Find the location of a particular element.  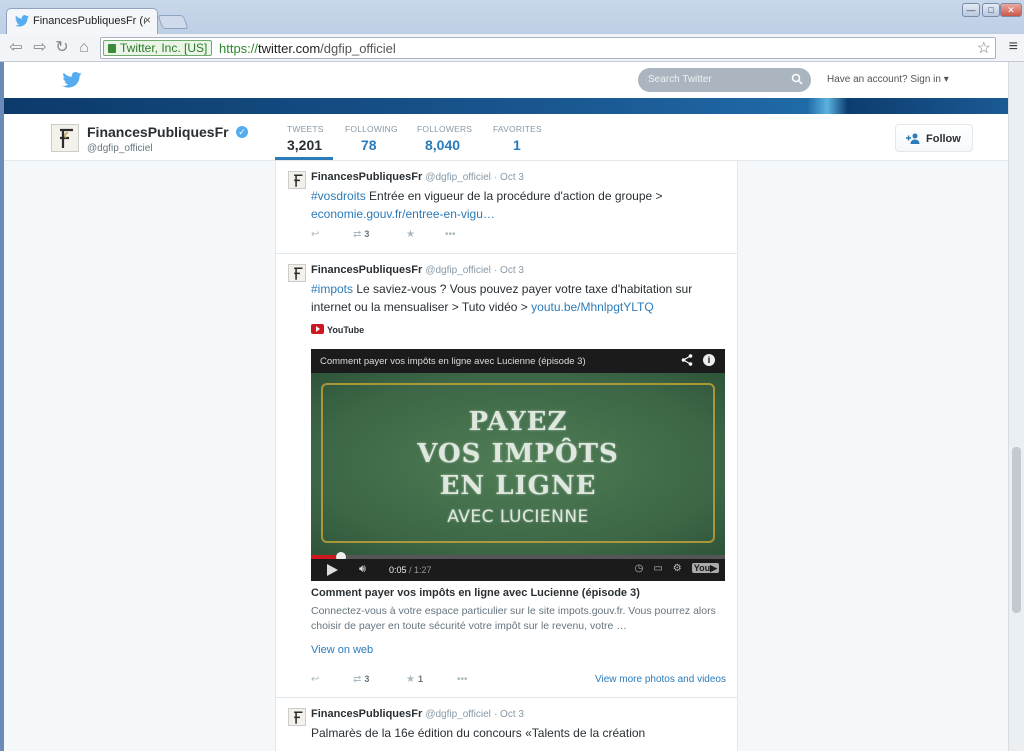

board-text: EN LIGNE is located at coordinates (518, 486).